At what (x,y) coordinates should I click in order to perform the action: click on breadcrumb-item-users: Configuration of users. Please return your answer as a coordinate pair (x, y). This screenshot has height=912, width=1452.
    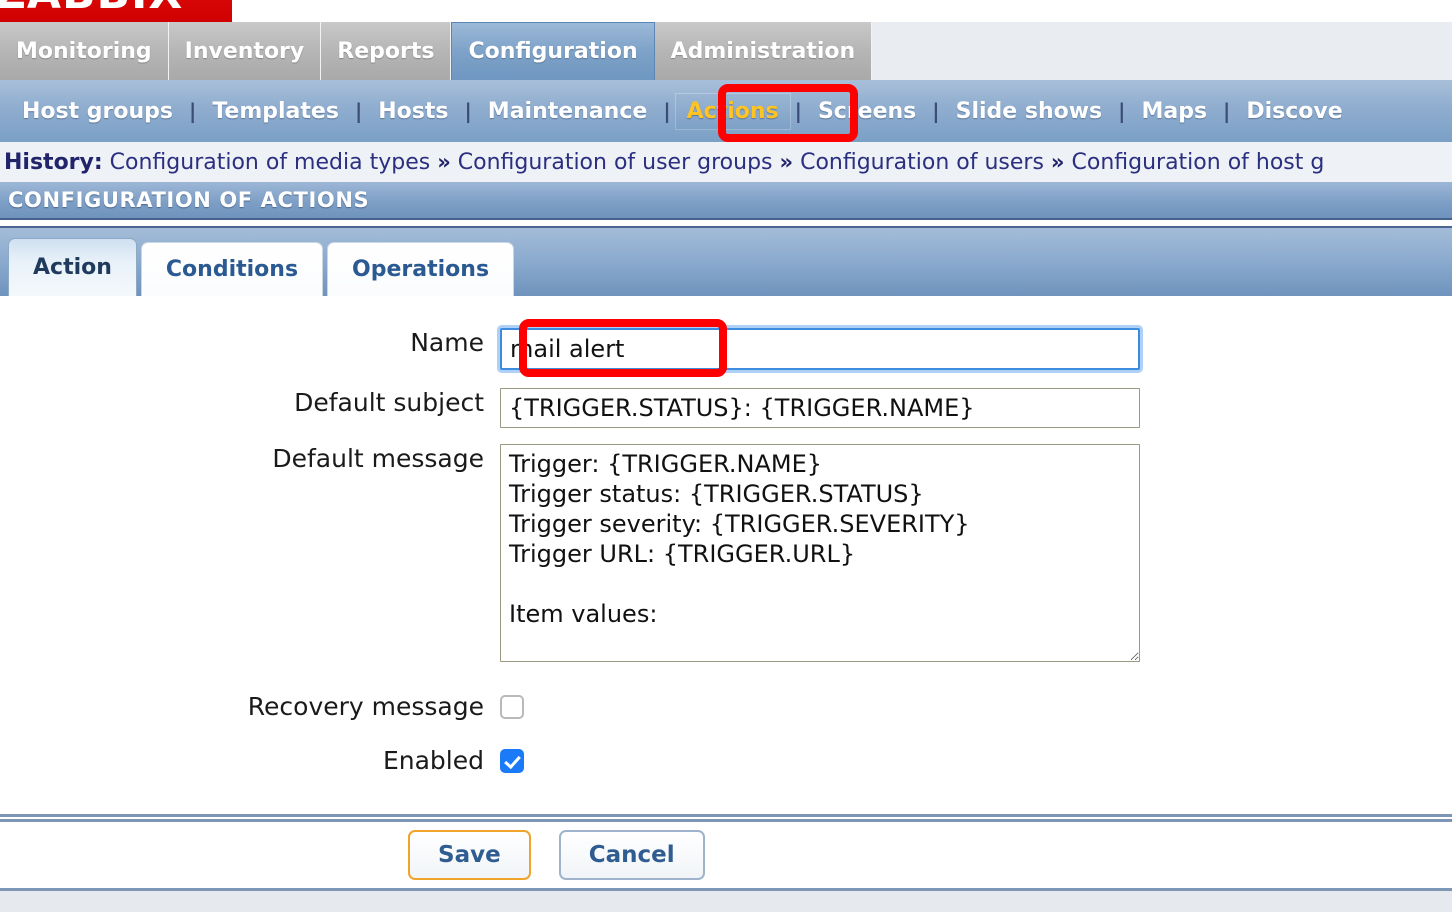
    Looking at the image, I should click on (922, 162).